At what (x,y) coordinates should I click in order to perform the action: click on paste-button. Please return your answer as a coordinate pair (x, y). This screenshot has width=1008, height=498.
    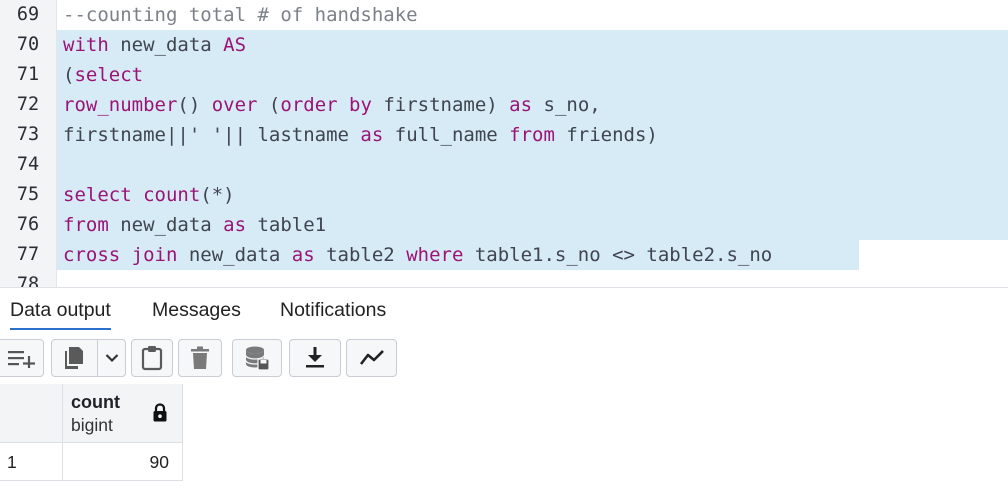
    Looking at the image, I should click on (152, 358).